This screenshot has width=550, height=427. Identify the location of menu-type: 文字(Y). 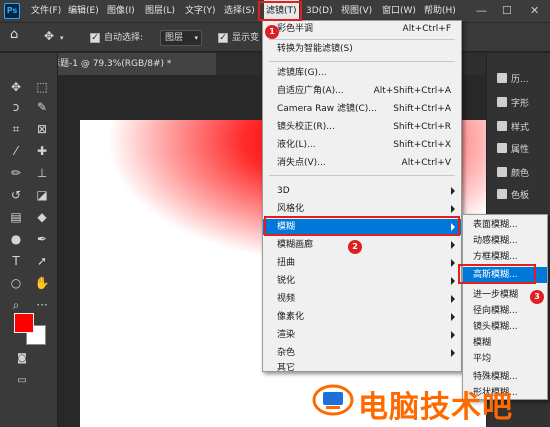
(200, 11).